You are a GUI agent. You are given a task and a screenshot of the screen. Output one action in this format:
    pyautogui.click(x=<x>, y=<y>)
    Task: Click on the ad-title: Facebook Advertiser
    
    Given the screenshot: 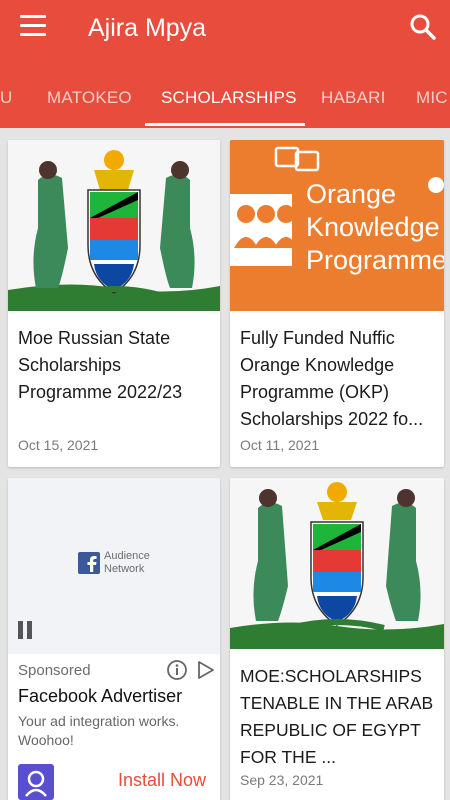 What is the action you would take?
    pyautogui.click(x=100, y=696)
    